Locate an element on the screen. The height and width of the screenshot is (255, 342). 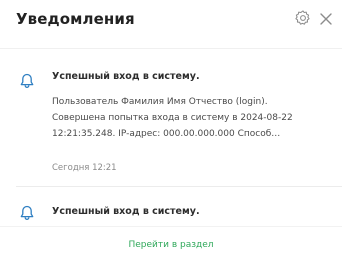
close-icon is located at coordinates (326, 18).